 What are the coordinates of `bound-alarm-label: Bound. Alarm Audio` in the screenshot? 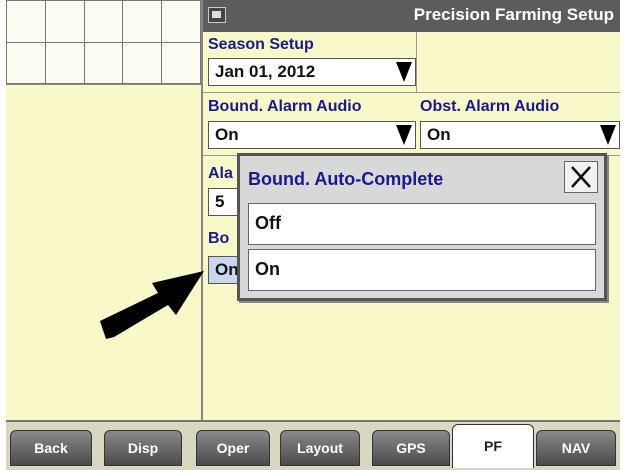 It's located at (285, 106).